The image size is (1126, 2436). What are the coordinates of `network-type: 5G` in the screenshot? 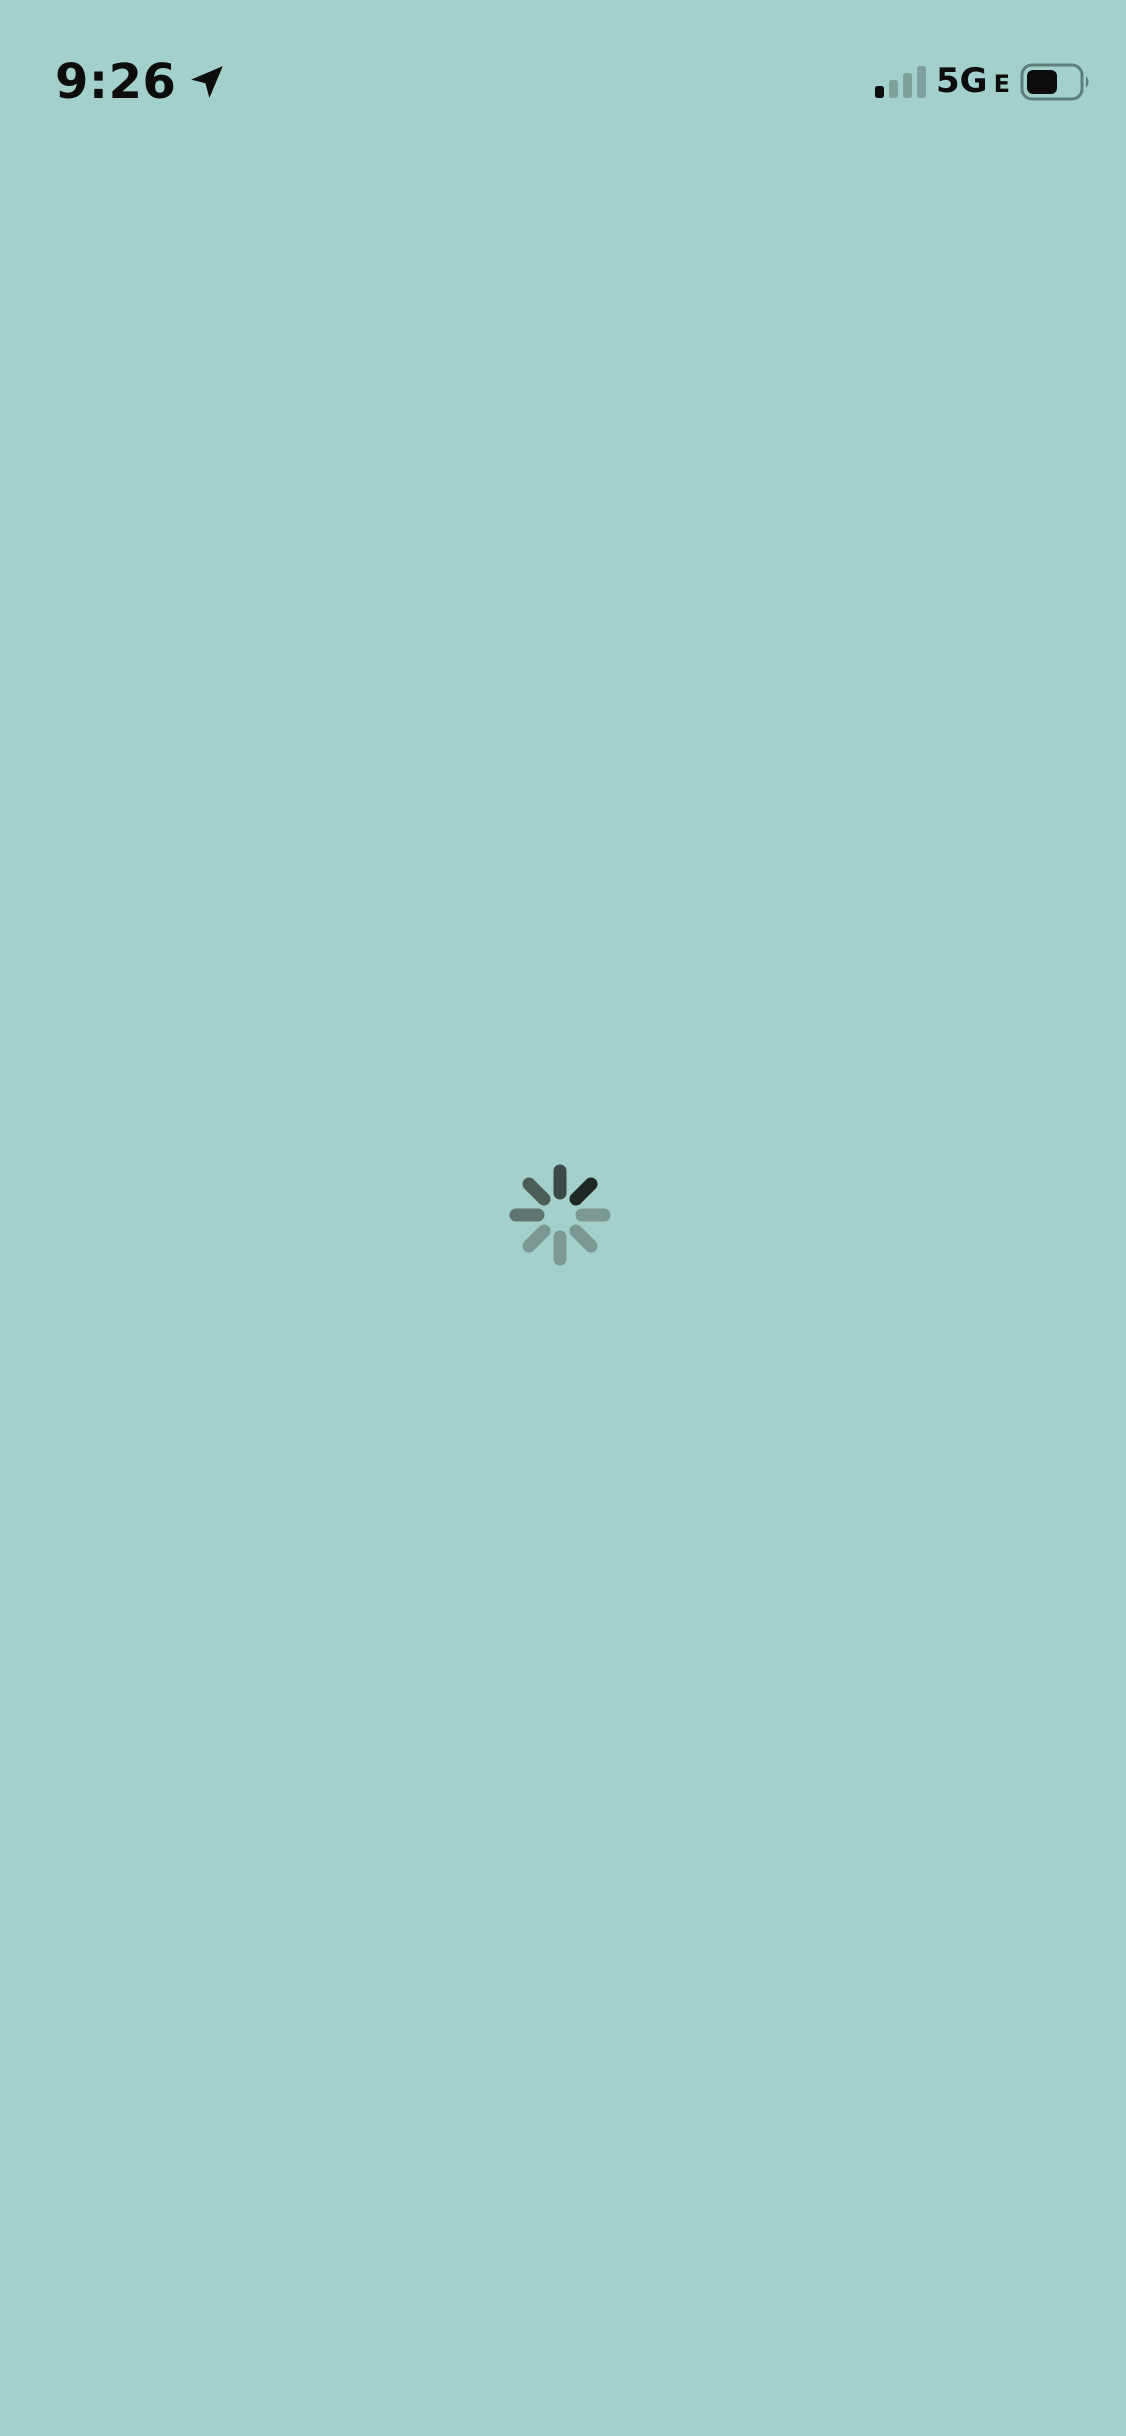 It's located at (962, 80).